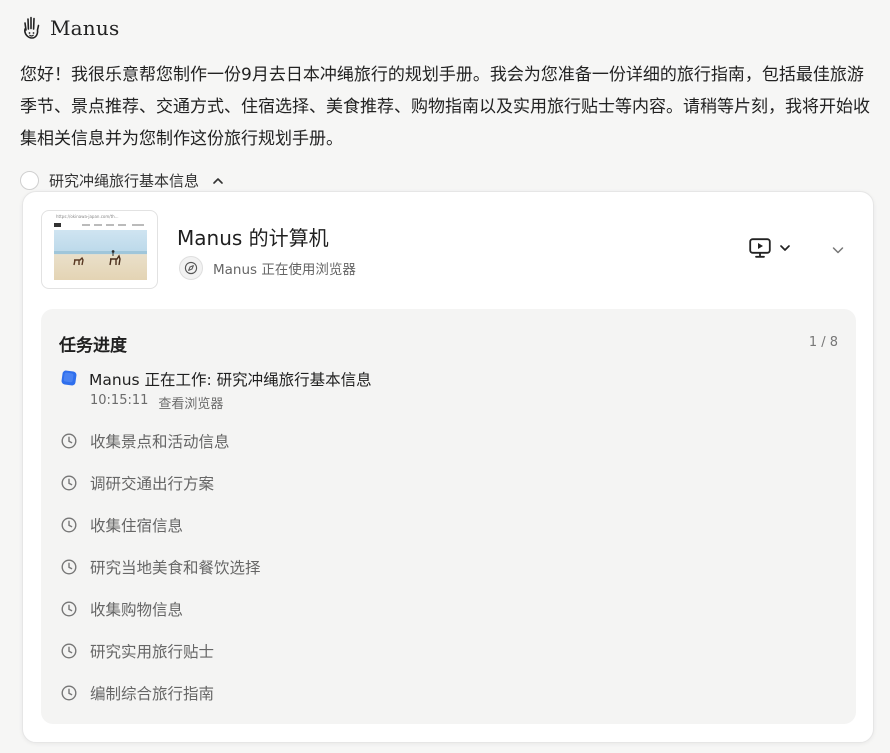  I want to click on progress-count: 1 / 8, so click(823, 342).